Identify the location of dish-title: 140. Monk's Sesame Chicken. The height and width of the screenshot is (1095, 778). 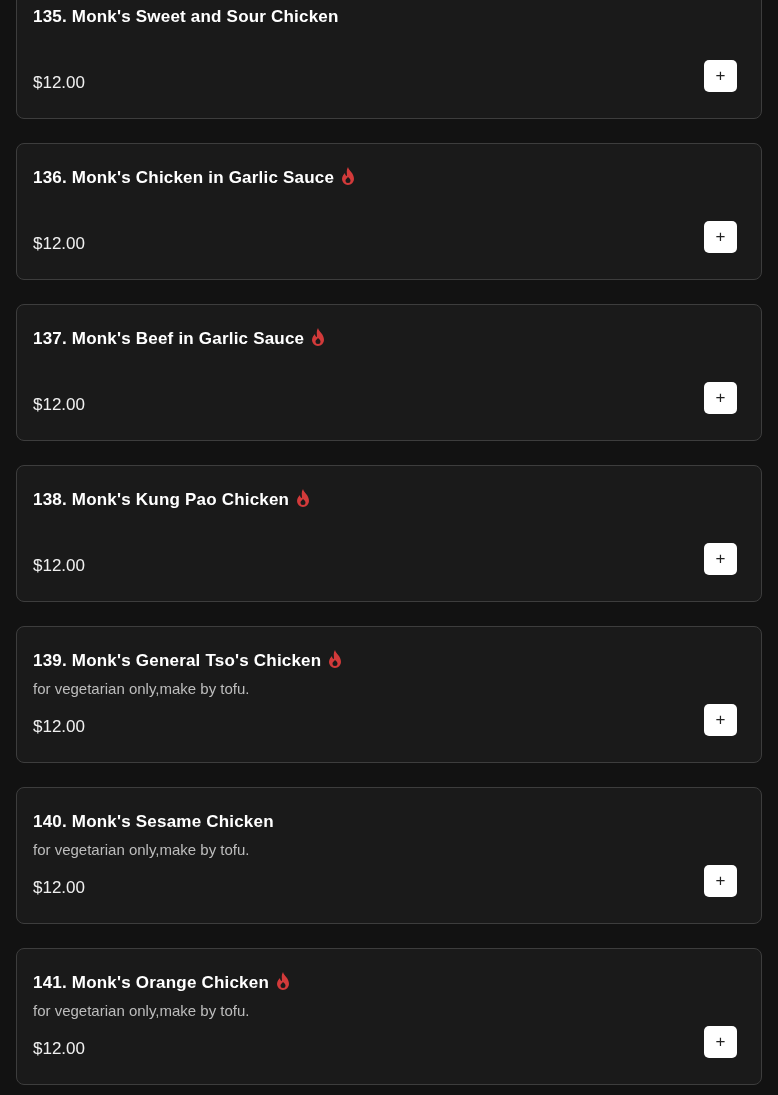
(153, 821).